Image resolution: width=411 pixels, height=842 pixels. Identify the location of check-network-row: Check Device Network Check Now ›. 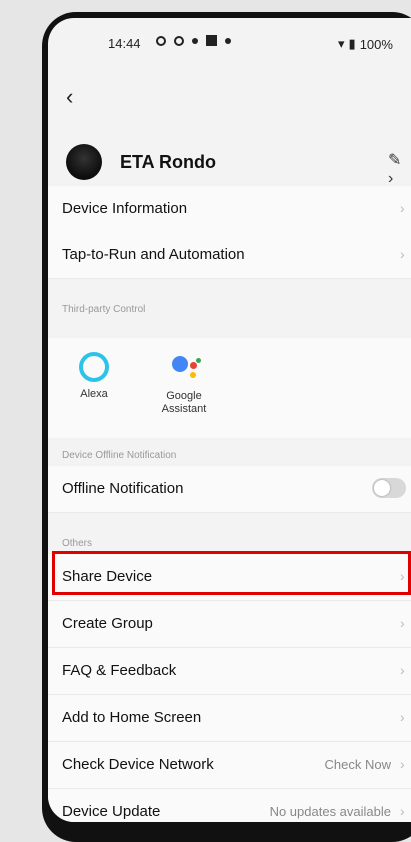
(229, 765).